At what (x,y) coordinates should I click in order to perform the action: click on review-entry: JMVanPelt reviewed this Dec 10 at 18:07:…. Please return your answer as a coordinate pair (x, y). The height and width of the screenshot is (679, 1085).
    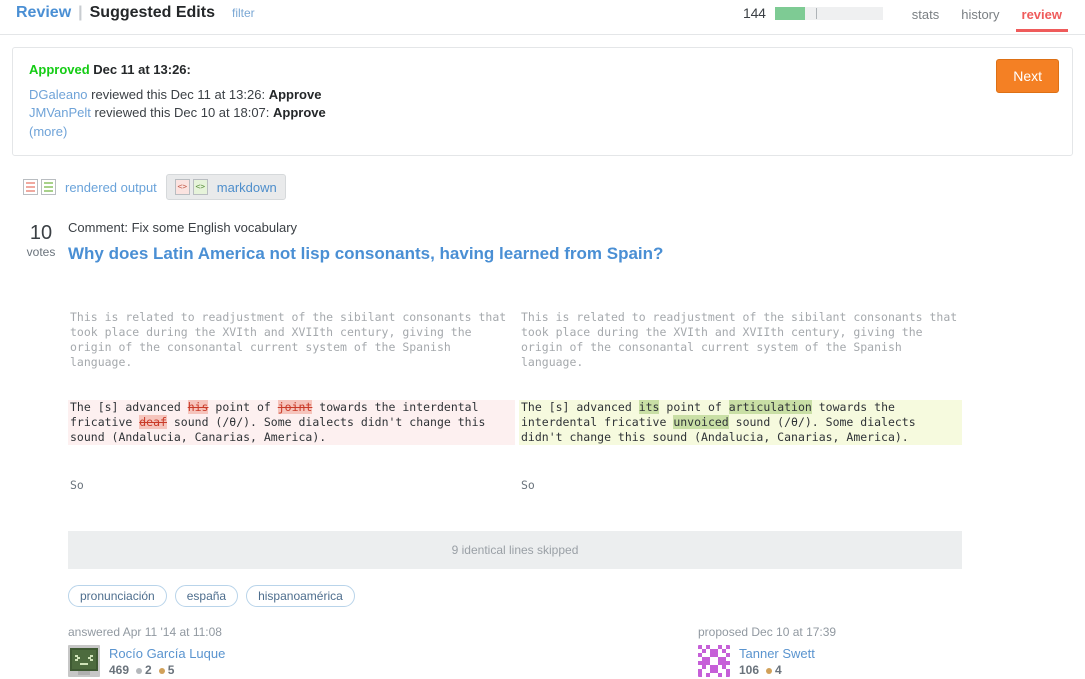
    Looking at the image, I should click on (542, 113).